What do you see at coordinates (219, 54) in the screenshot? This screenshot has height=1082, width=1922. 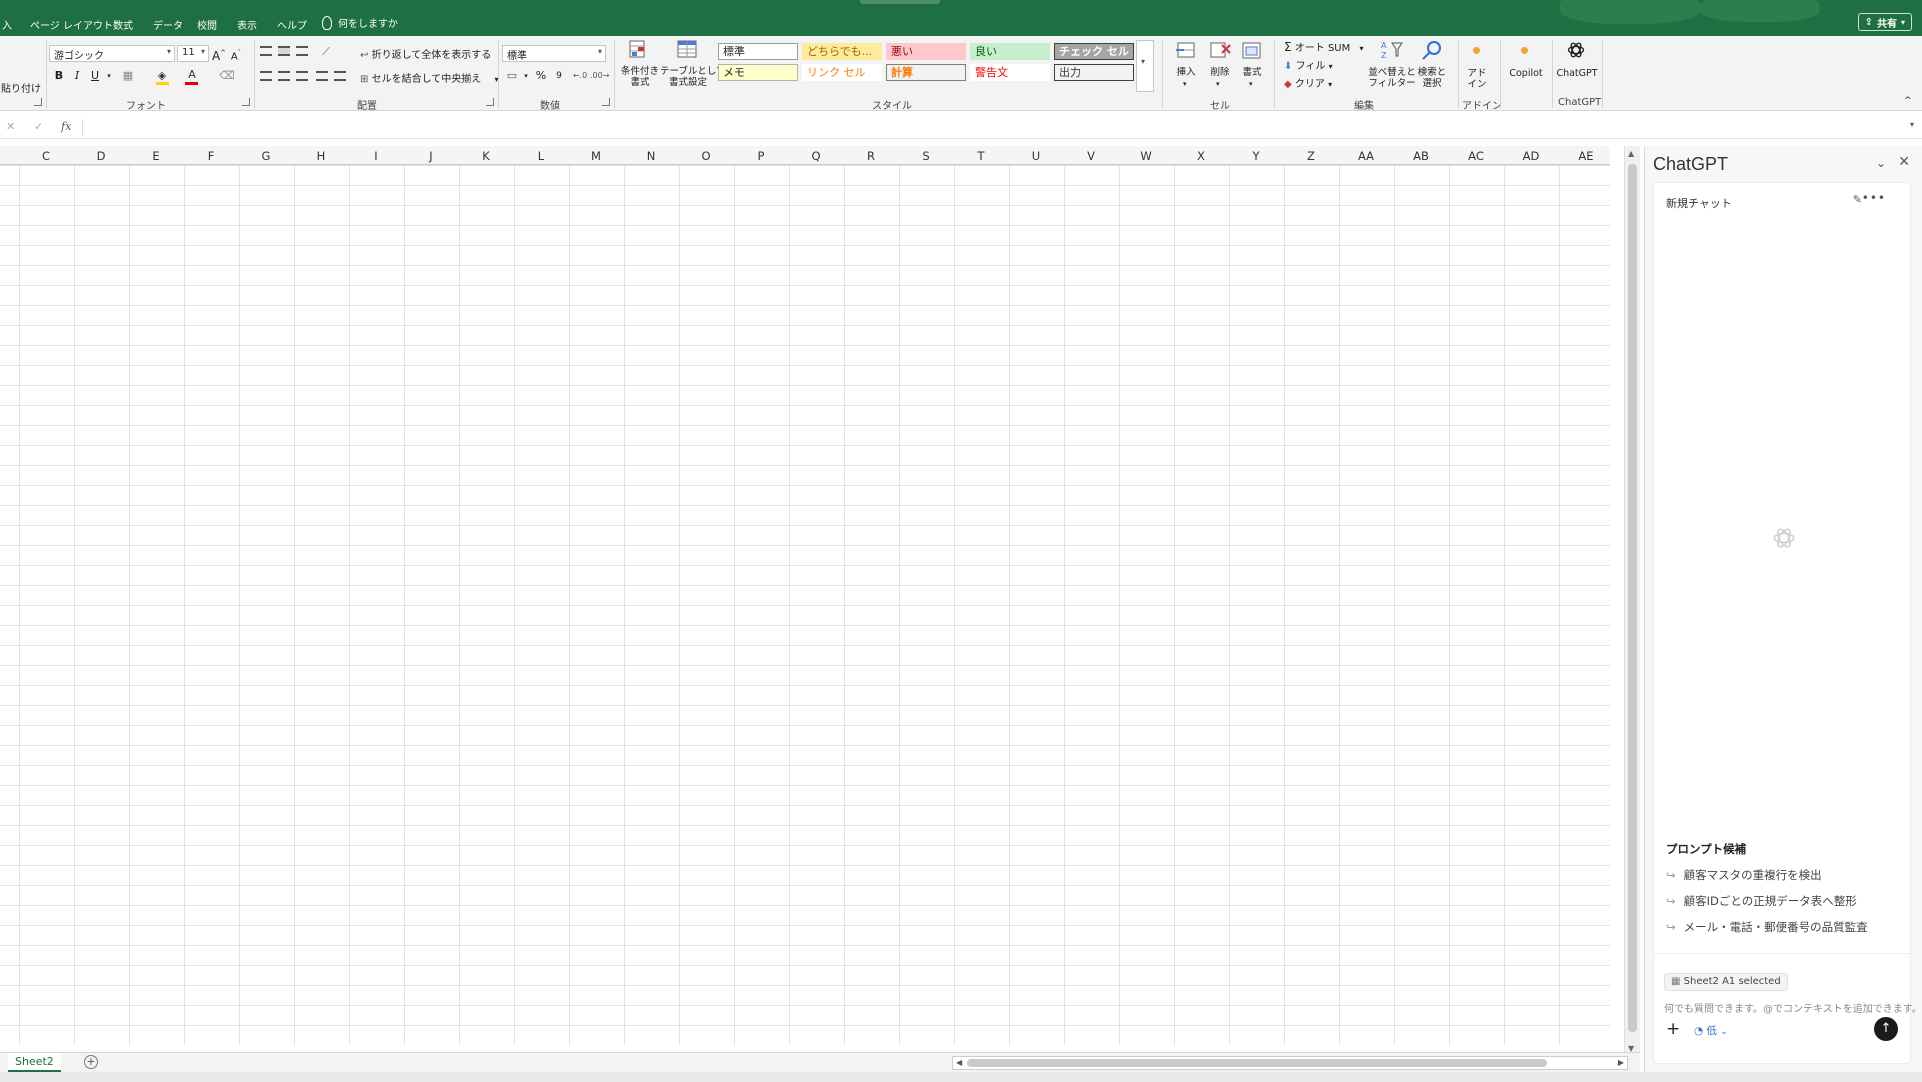 I see `increase-font-icon: A^` at bounding box center [219, 54].